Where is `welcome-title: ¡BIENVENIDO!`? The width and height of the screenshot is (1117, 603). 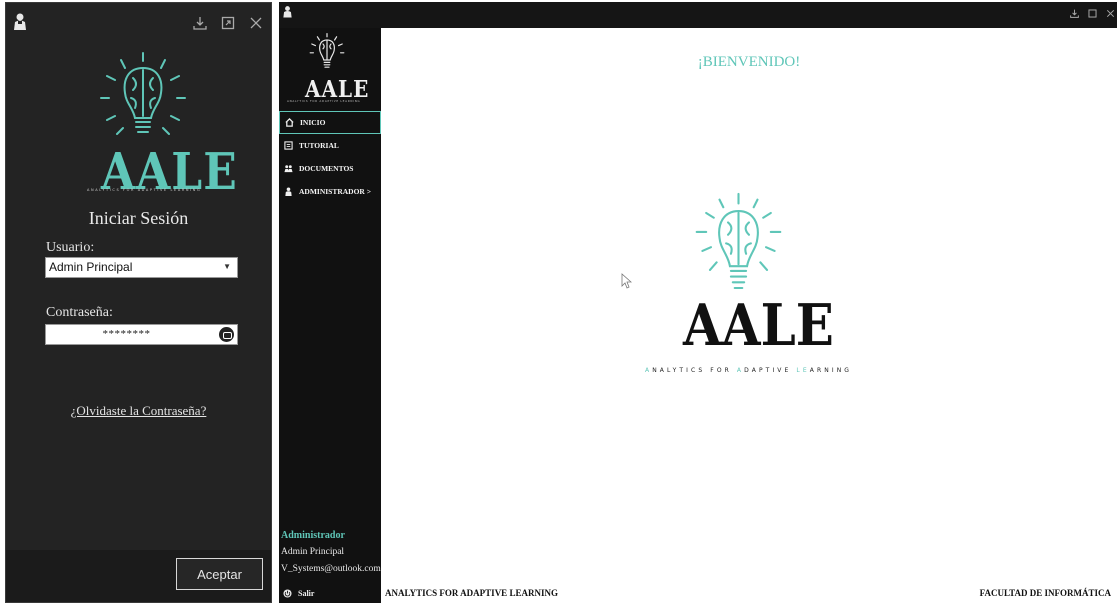
welcome-title: ¡BIENVENIDO! is located at coordinates (749, 62).